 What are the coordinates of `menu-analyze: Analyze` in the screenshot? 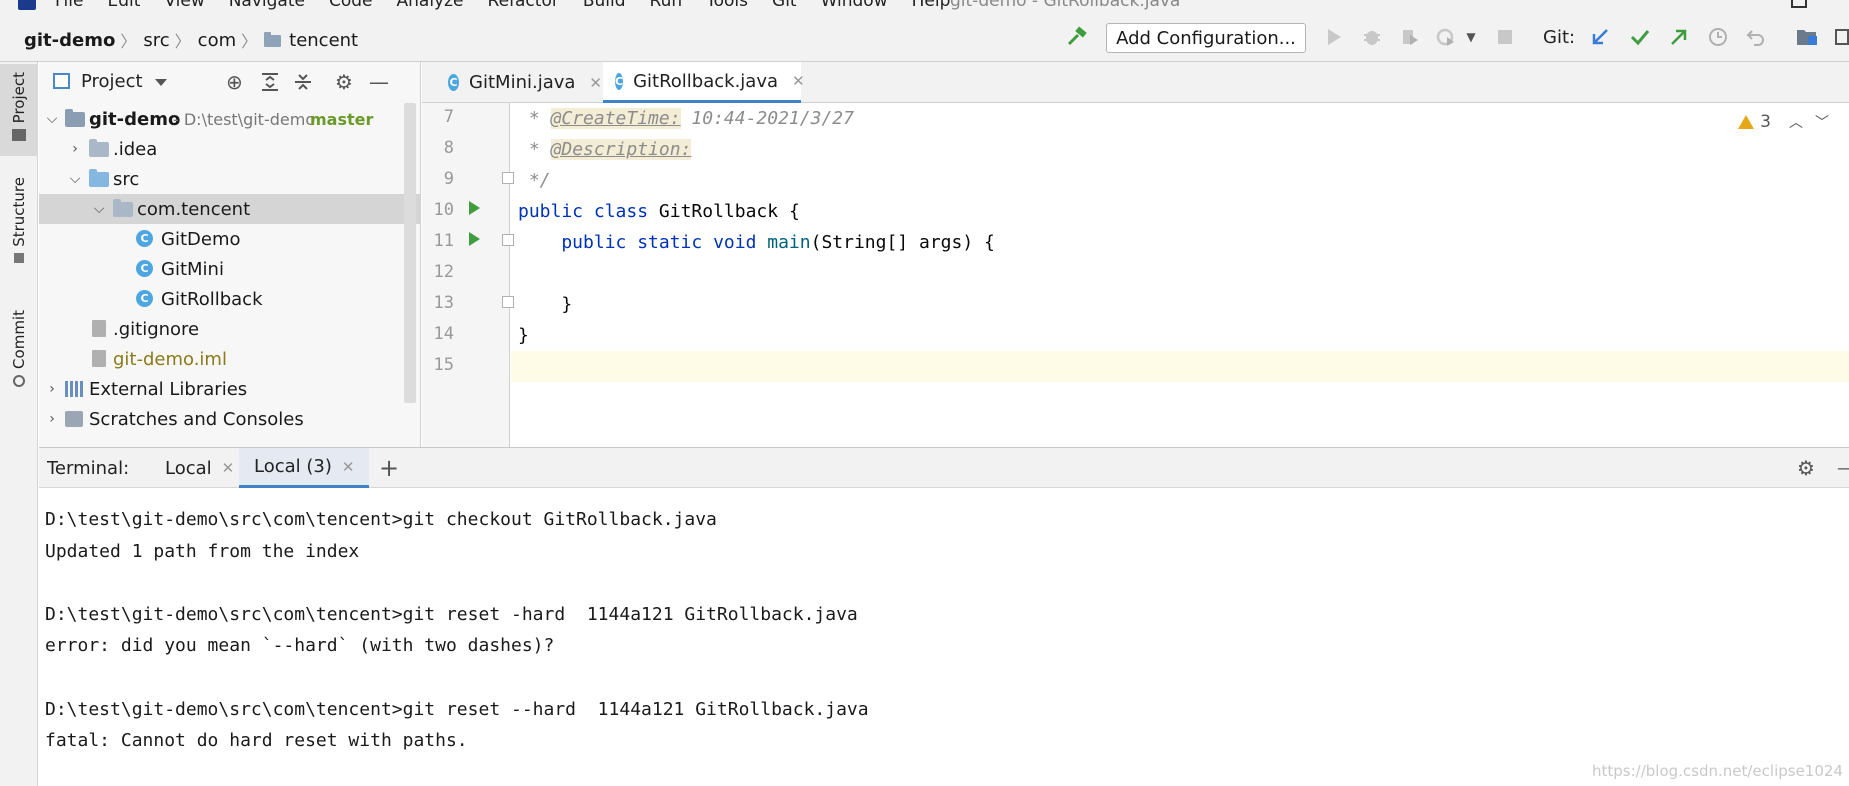 It's located at (430, 5).